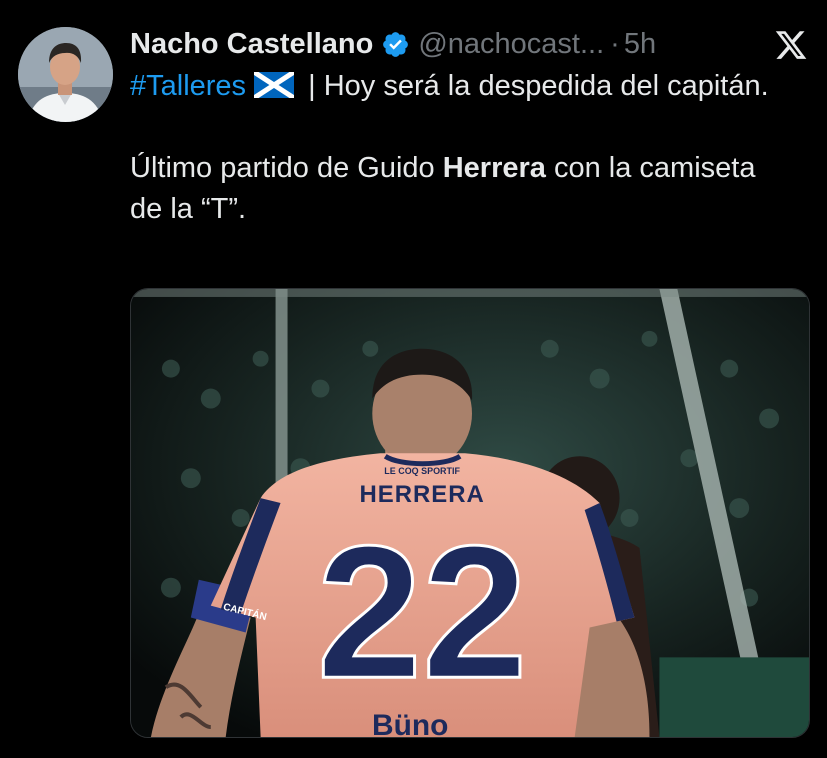  Describe the element at coordinates (640, 44) in the screenshot. I see `timestamp: 5h` at that location.